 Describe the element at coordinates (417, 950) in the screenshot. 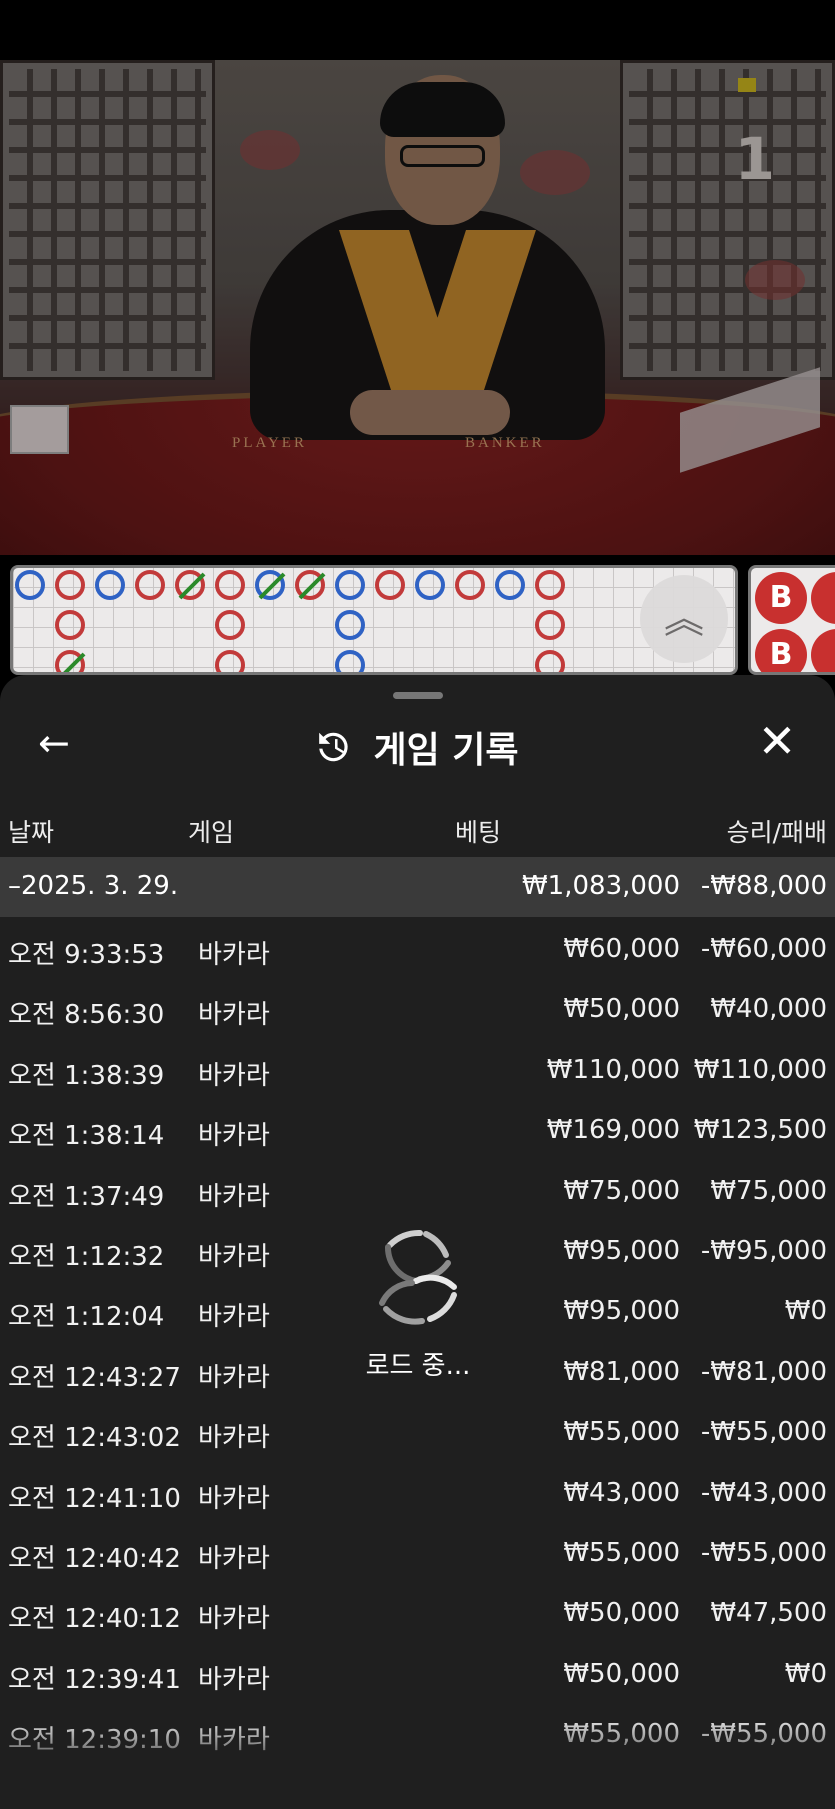

I see `history-row: 오전 9:33:53 바카라 ₩60,000 -₩60,000` at that location.